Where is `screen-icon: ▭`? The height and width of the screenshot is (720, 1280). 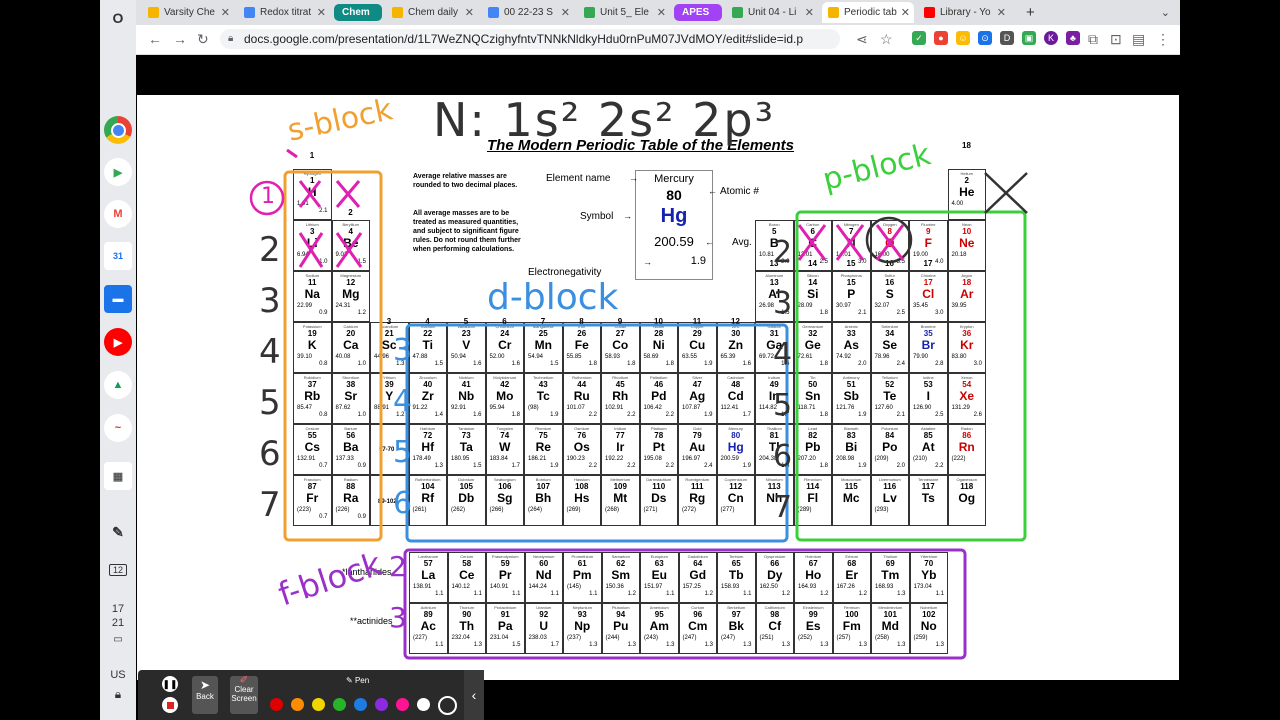 screen-icon: ▭ is located at coordinates (118, 639).